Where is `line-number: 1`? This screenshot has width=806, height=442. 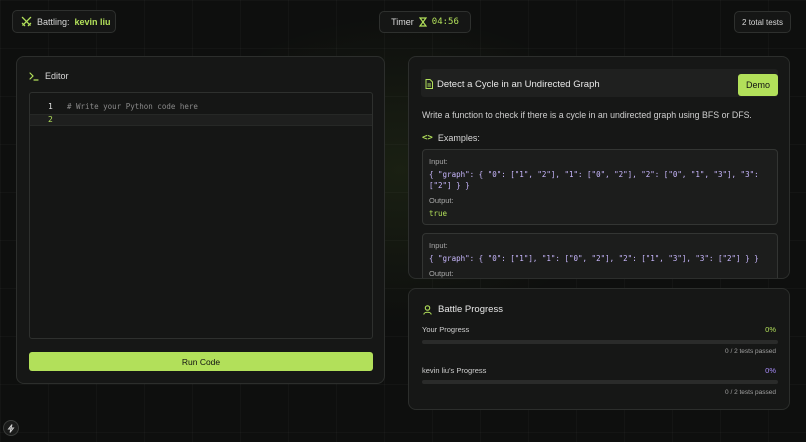
line-number: 1 is located at coordinates (50, 106).